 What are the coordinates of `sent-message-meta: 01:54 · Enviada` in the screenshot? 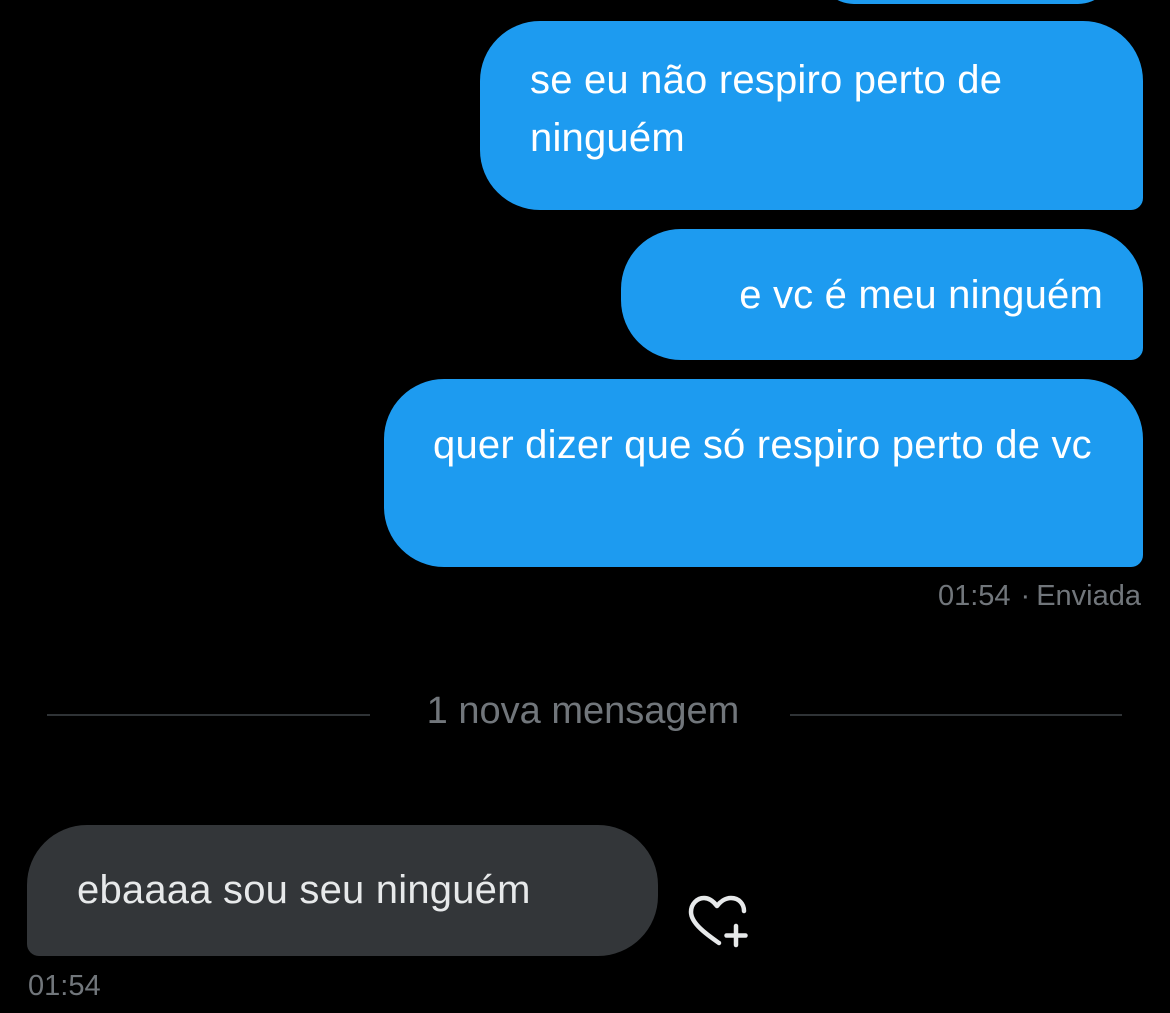 It's located at (1039, 596).